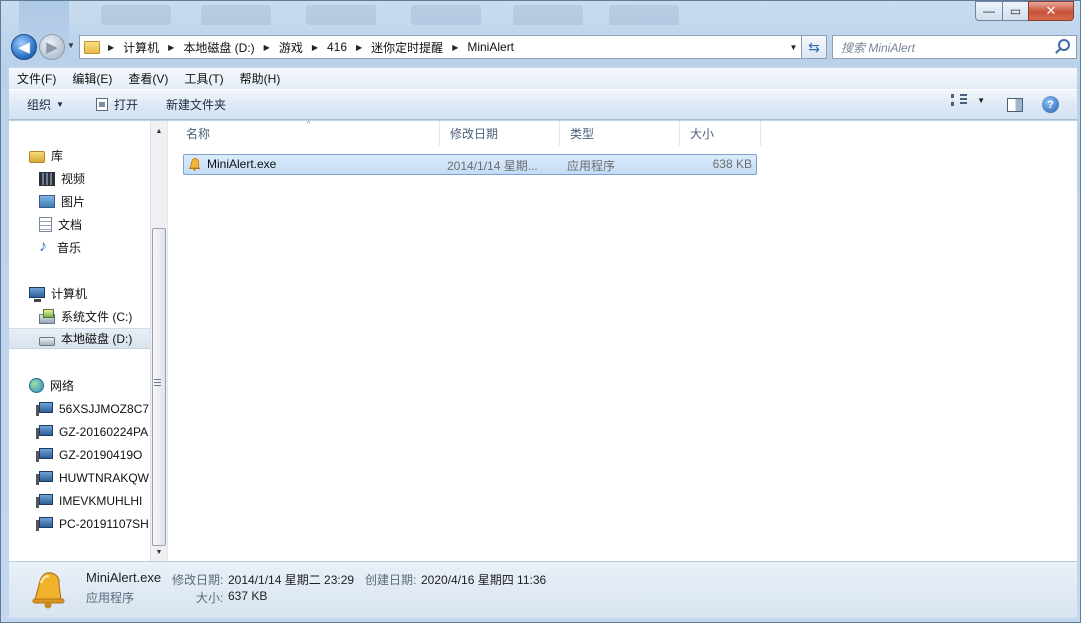  I want to click on nav-network-pc: PC-20191107SH, so click(79, 523).